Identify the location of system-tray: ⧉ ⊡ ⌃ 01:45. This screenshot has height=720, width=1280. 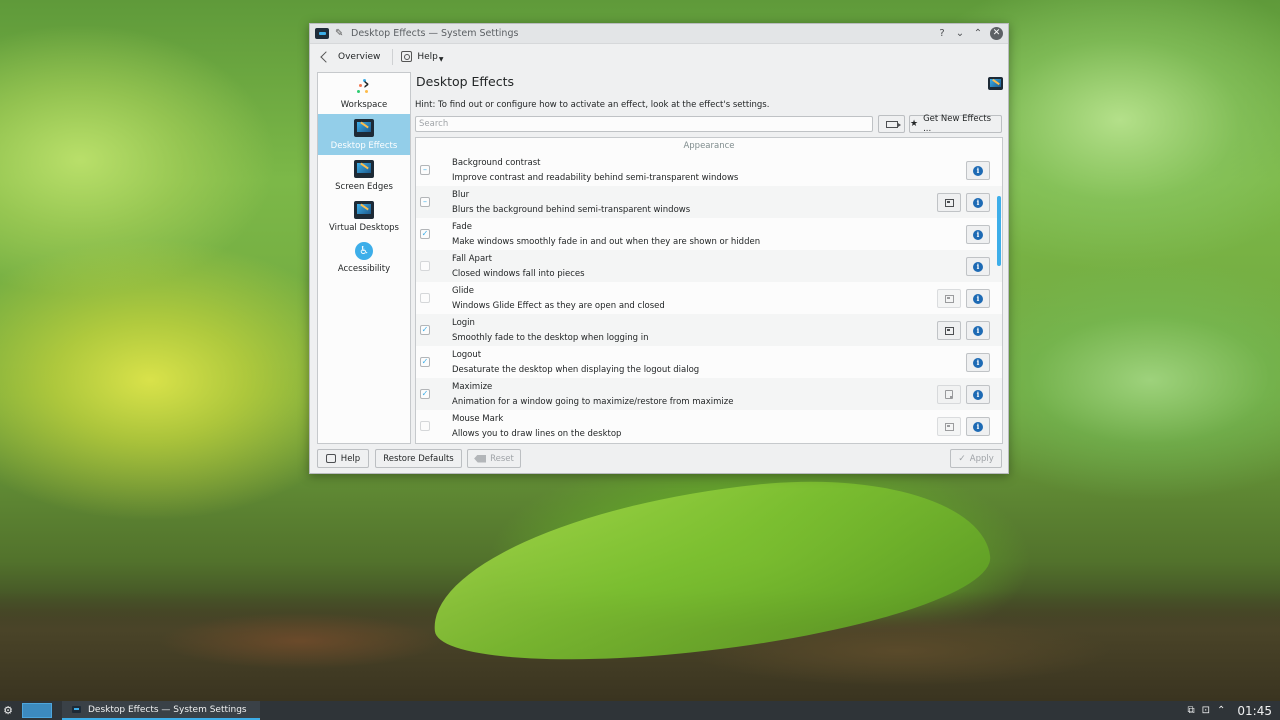
(1226, 711).